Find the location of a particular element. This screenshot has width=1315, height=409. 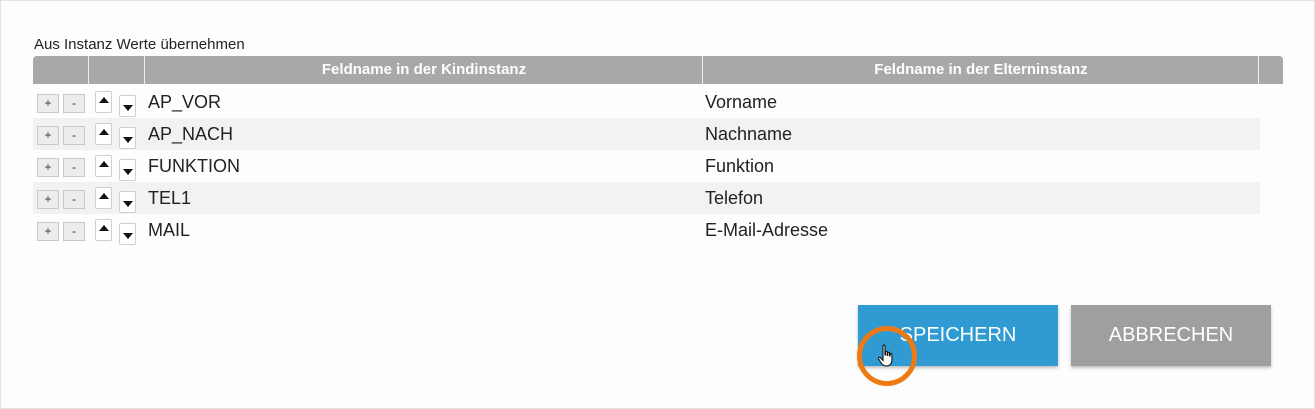

table-row: + - AP_NACH Nachname is located at coordinates (646, 134).